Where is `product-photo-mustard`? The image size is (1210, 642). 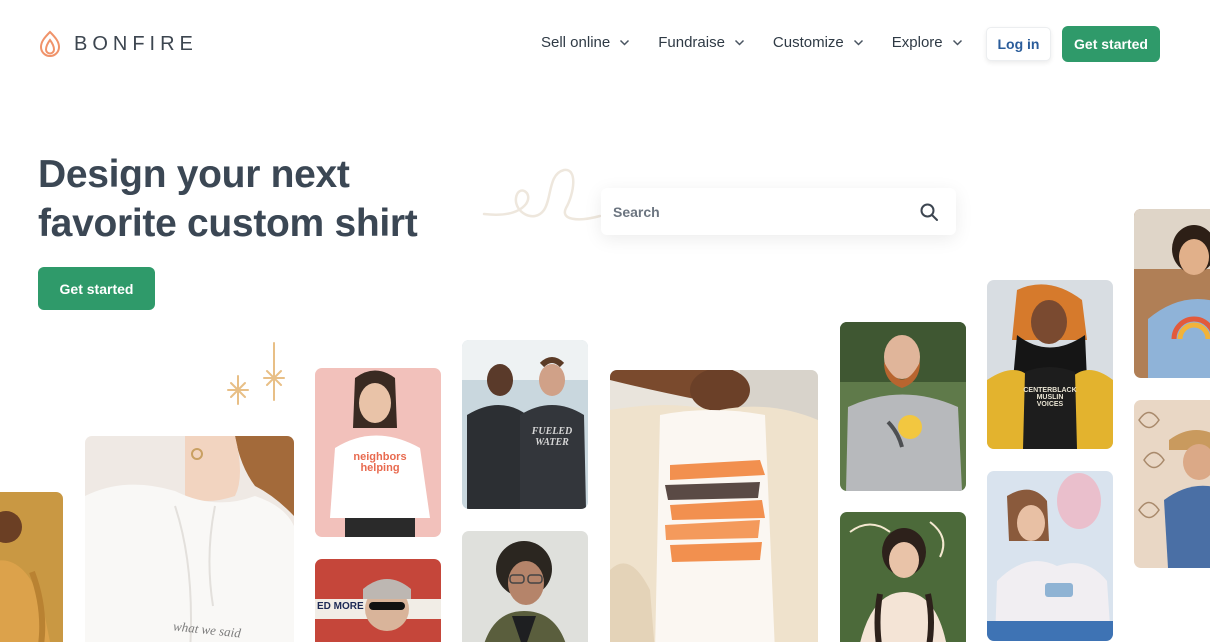 product-photo-mustard is located at coordinates (31, 567).